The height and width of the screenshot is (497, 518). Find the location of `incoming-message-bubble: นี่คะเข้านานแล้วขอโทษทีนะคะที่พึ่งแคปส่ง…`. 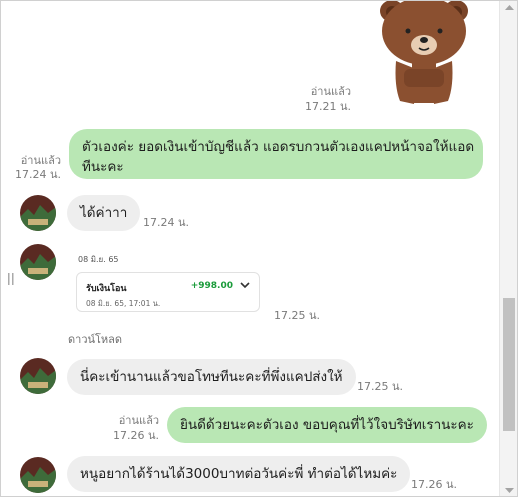

incoming-message-bubble: นี่คะเข้านานแล้วขอโทษทีนะคะที่พึ่งแคปส่ง… is located at coordinates (211, 377).